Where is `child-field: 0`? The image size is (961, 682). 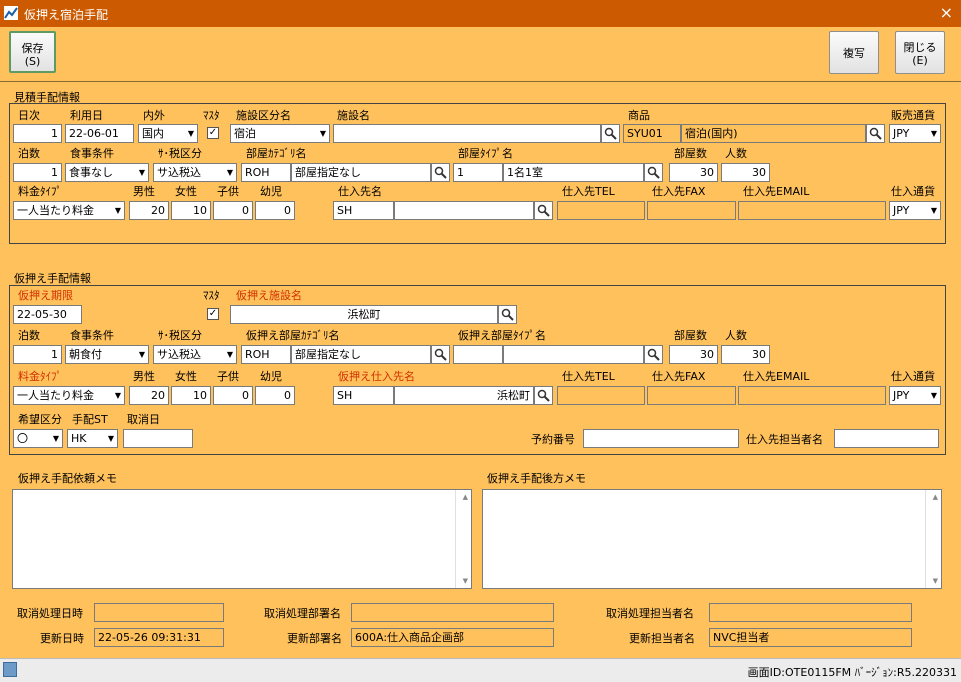 child-field: 0 is located at coordinates (233, 210).